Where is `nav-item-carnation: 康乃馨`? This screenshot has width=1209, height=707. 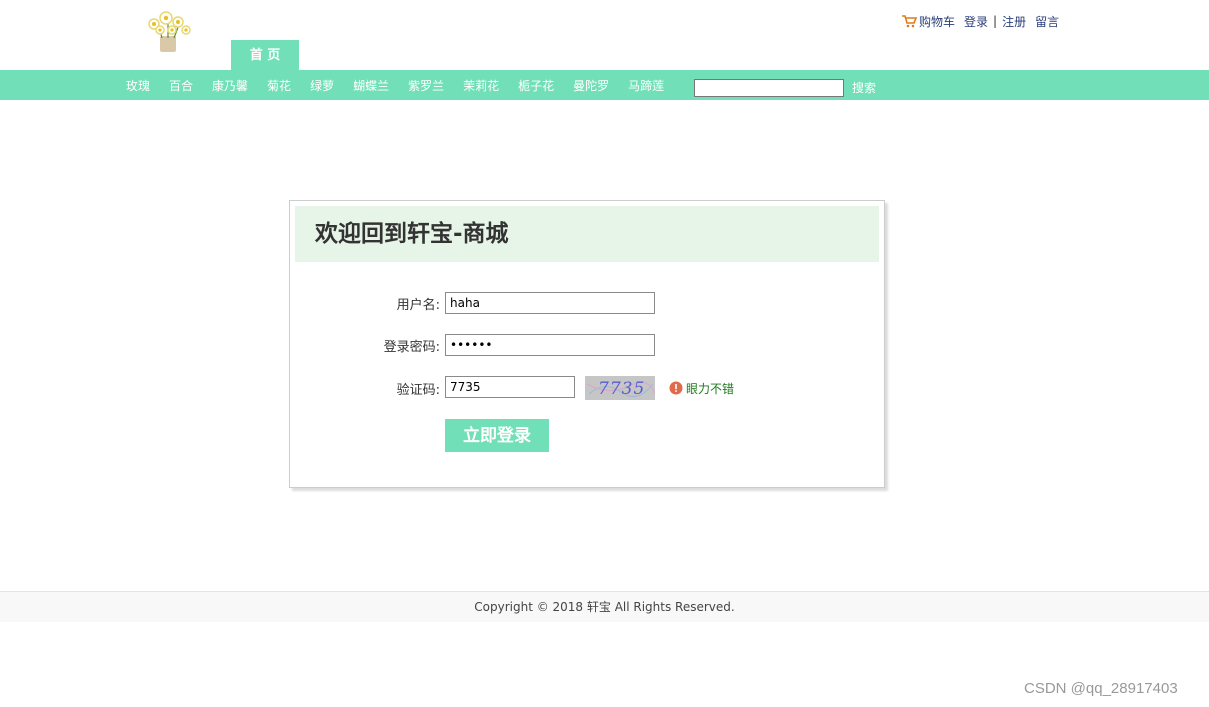 nav-item-carnation: 康乃馨 is located at coordinates (230, 85).